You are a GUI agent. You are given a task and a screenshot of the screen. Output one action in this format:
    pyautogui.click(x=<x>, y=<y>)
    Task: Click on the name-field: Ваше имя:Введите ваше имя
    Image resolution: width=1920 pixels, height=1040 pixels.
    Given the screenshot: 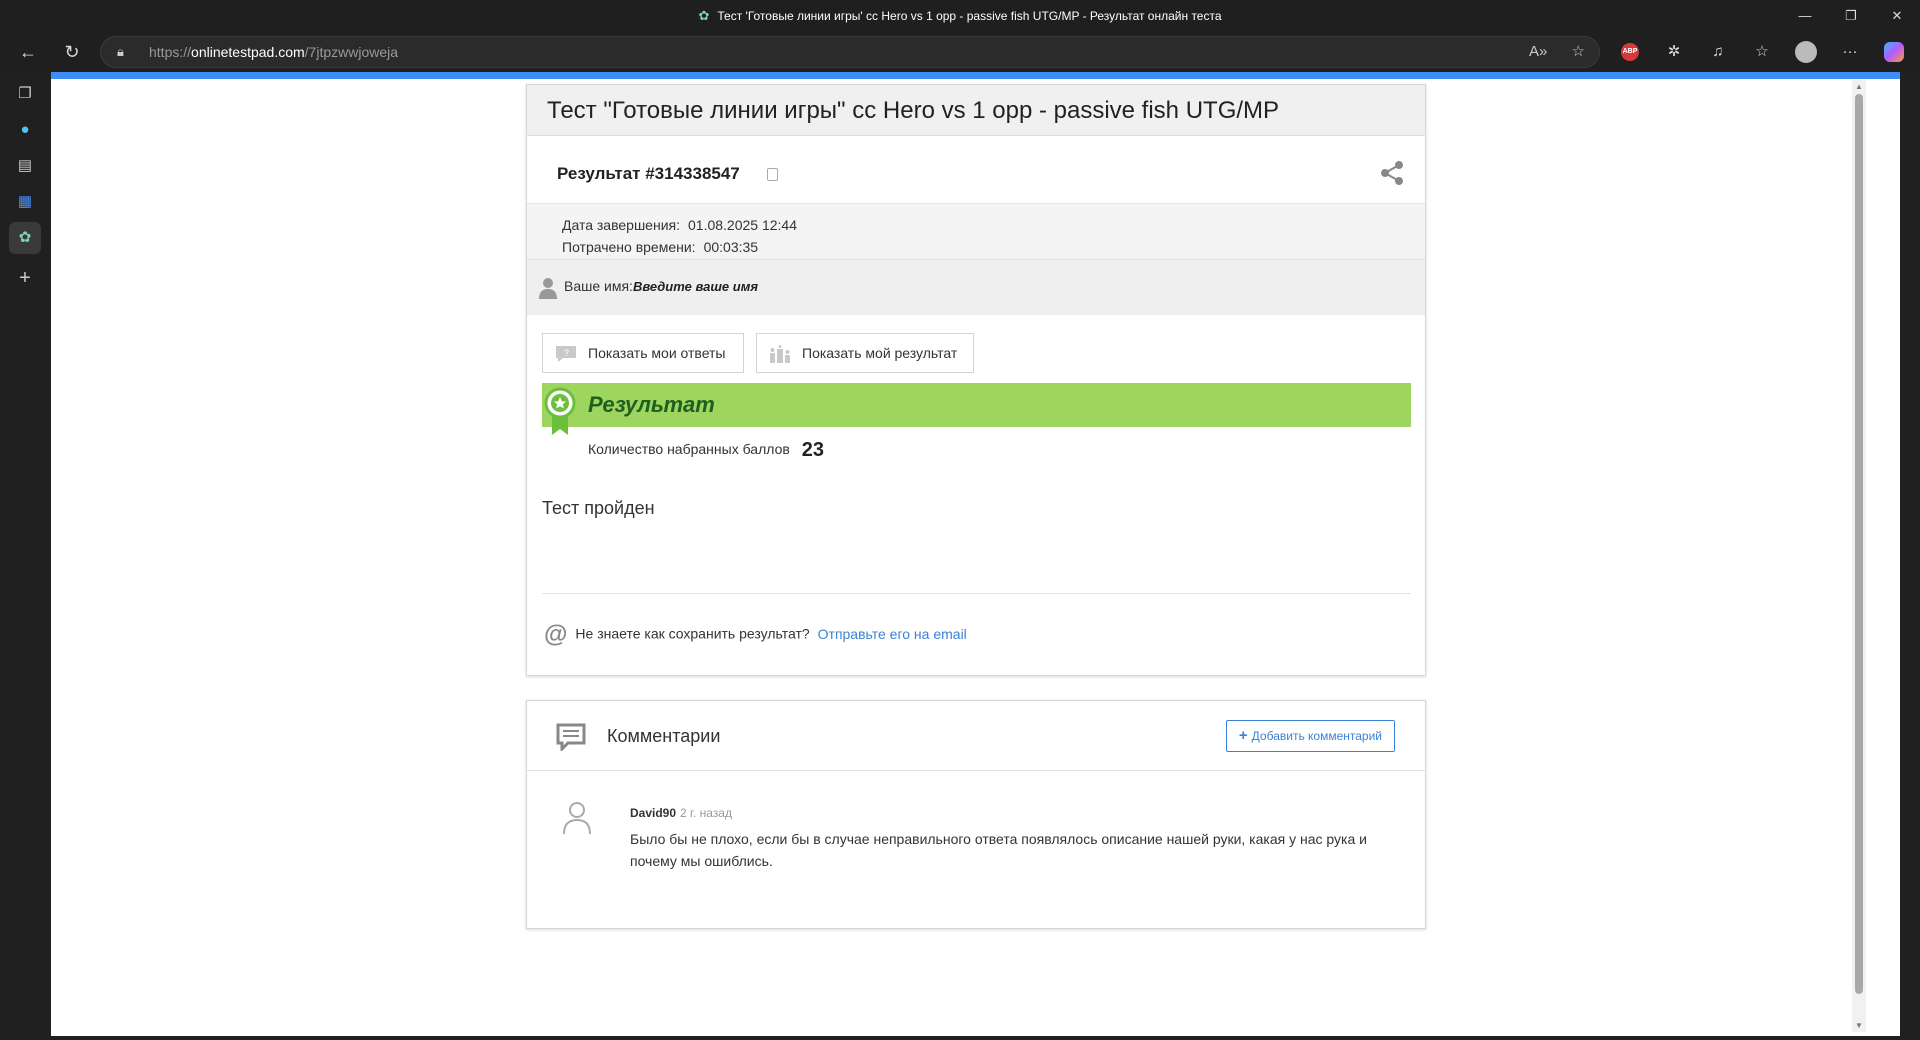 What is the action you would take?
    pyautogui.click(x=661, y=286)
    